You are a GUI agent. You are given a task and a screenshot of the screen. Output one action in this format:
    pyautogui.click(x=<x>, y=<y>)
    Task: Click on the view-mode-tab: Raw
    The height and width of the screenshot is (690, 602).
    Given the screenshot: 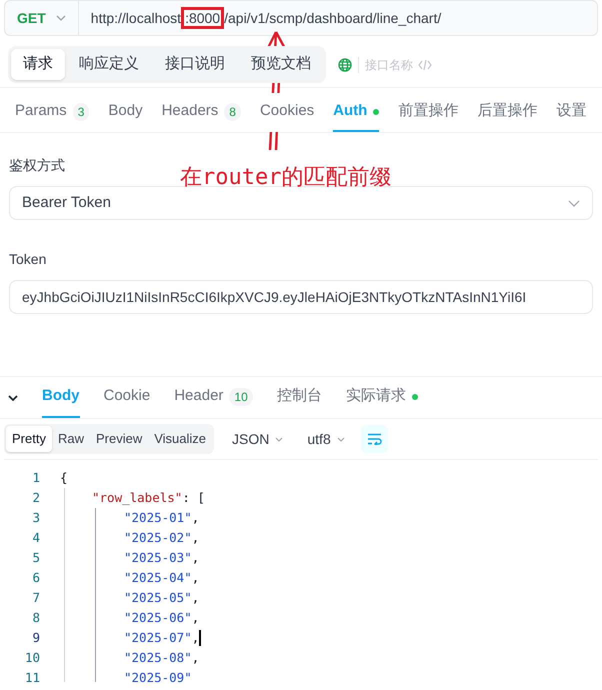 What is the action you would take?
    pyautogui.click(x=71, y=439)
    